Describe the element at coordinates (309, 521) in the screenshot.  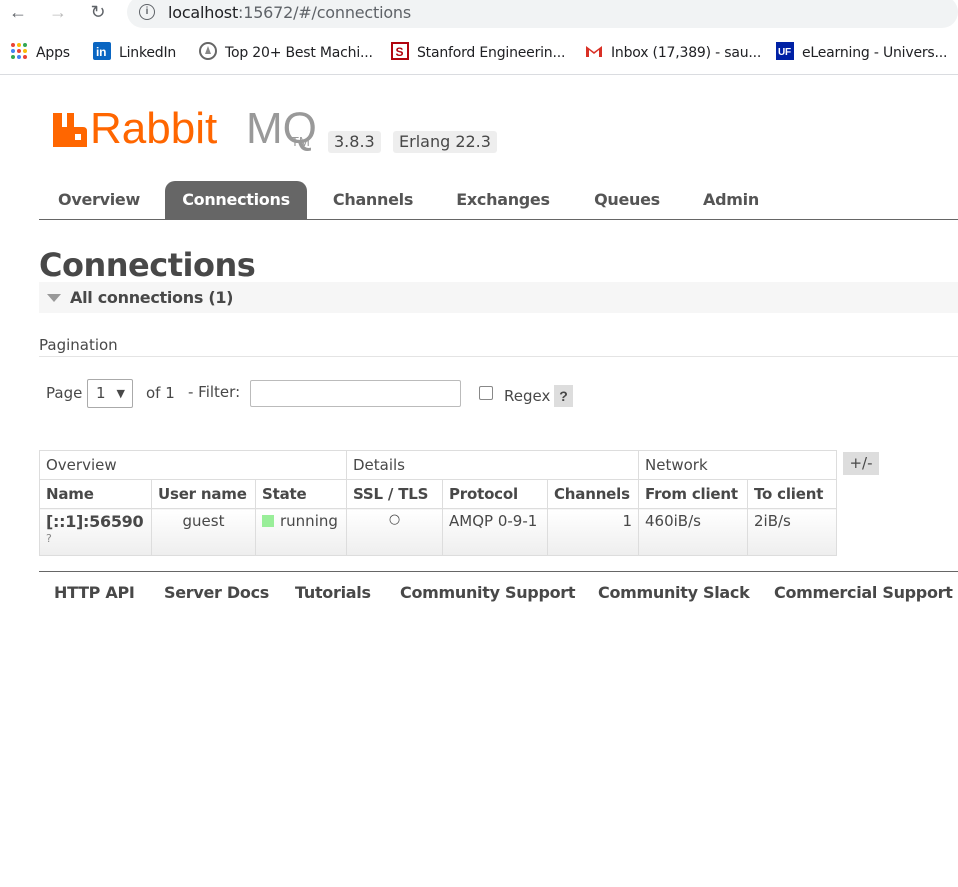
I see `state-text: running` at that location.